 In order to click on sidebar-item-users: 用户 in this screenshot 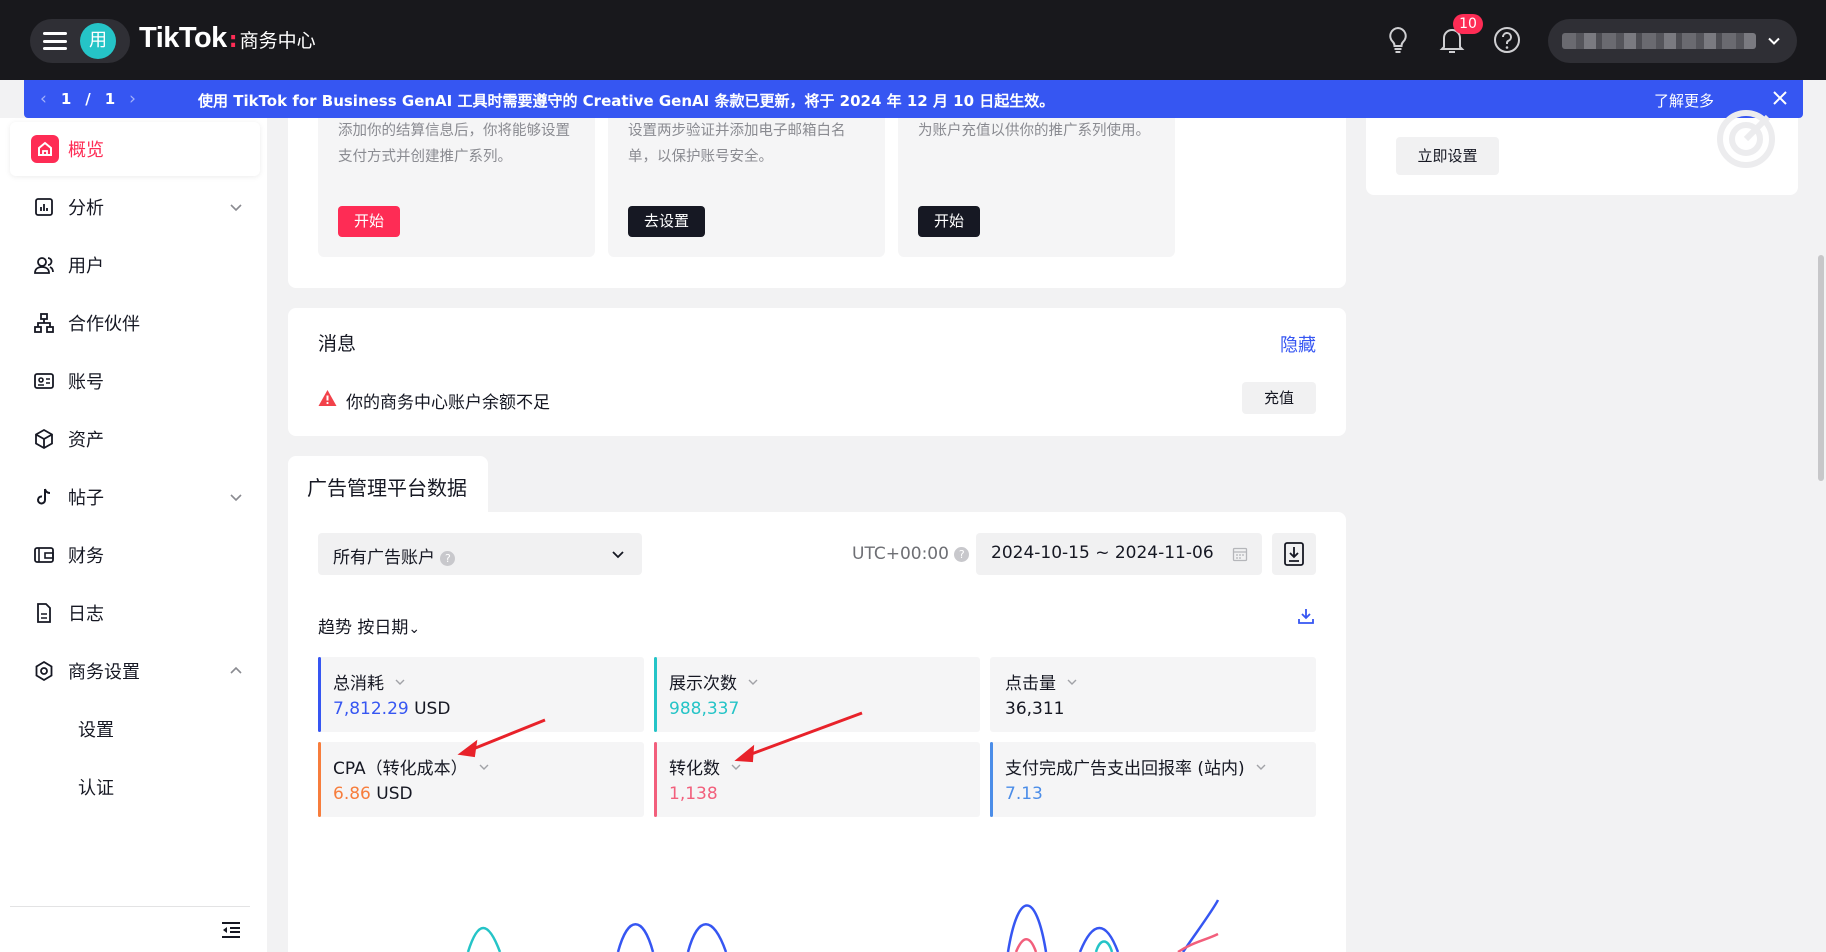, I will do `click(135, 265)`.